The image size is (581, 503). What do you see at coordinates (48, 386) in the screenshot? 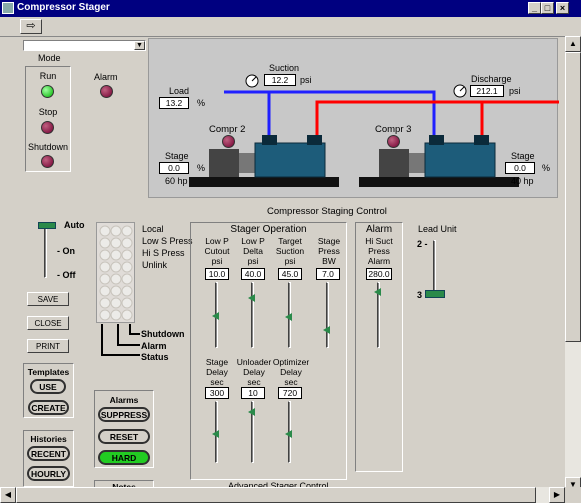
I see `use-template-button: USE` at bounding box center [48, 386].